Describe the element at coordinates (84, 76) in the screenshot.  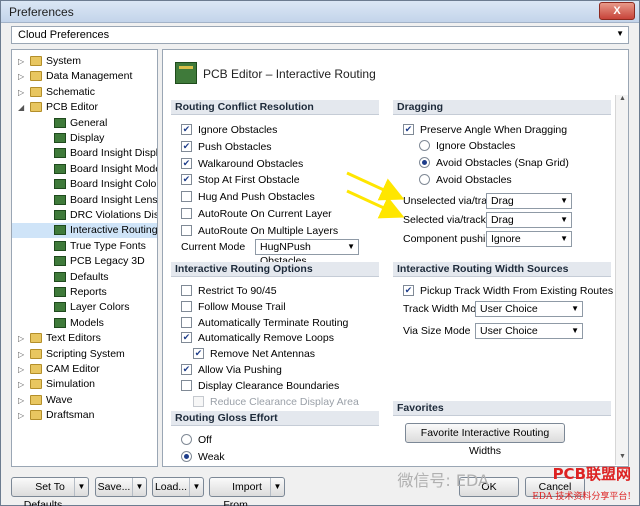
I see `tree-item-data-management: ▷ Data Management` at that location.